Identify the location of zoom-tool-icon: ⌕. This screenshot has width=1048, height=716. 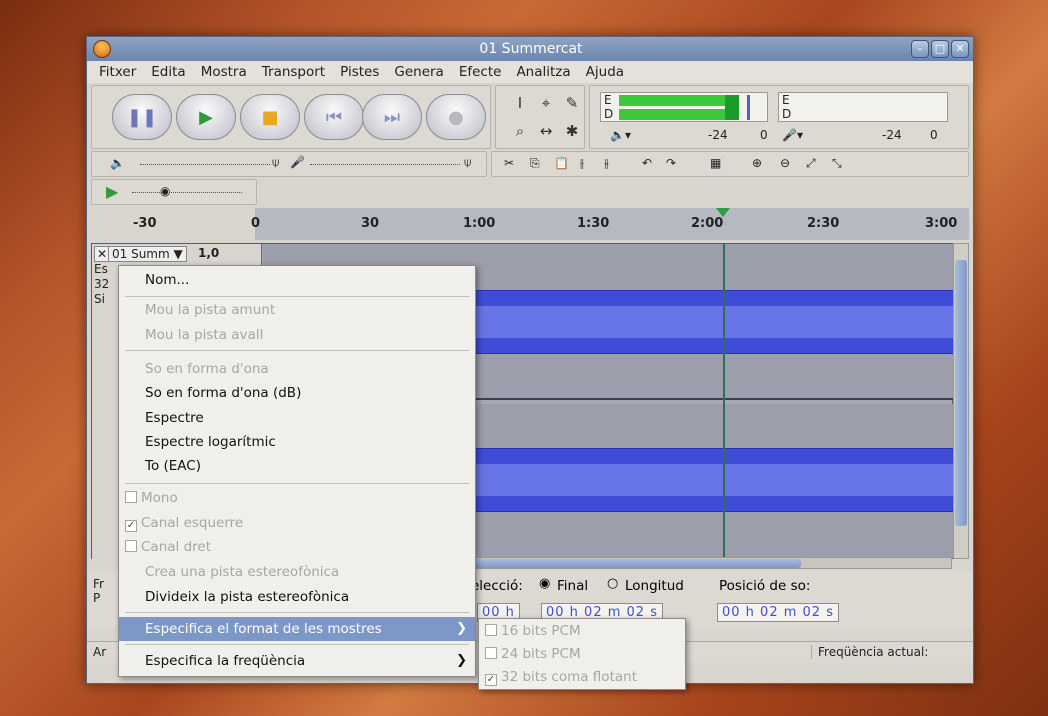
(520, 131).